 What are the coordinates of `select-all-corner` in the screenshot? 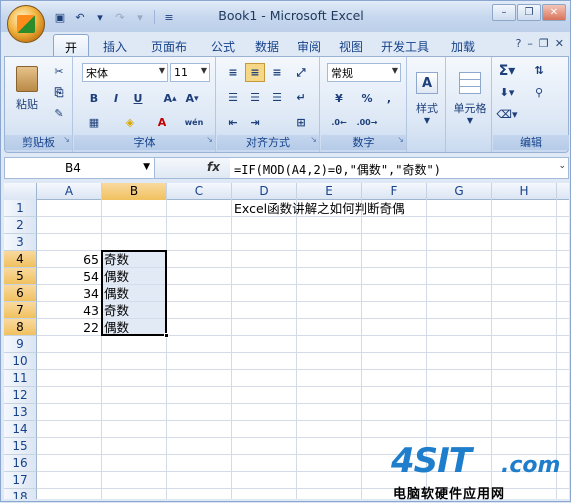 It's located at (20, 191).